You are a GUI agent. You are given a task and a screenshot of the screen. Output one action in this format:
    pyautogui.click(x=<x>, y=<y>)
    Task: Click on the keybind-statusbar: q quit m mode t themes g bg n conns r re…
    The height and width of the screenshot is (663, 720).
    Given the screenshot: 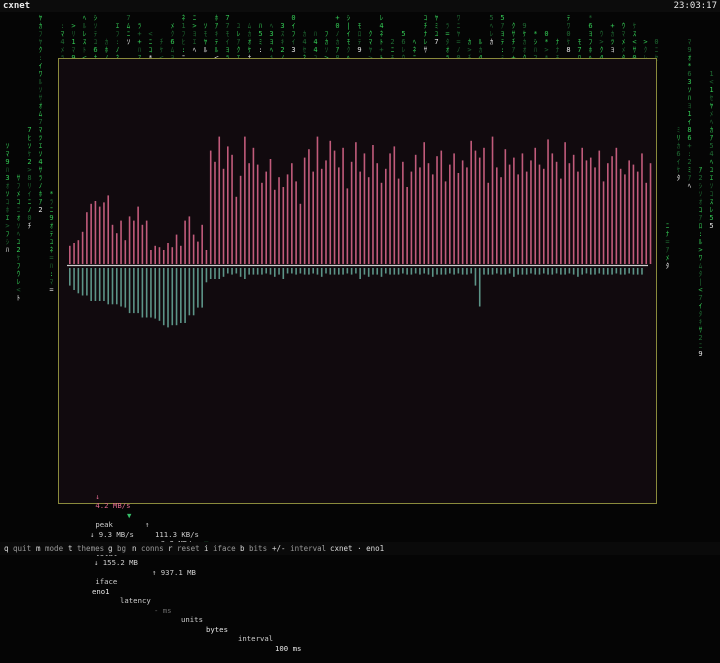 What is the action you would take?
    pyautogui.click(x=360, y=548)
    